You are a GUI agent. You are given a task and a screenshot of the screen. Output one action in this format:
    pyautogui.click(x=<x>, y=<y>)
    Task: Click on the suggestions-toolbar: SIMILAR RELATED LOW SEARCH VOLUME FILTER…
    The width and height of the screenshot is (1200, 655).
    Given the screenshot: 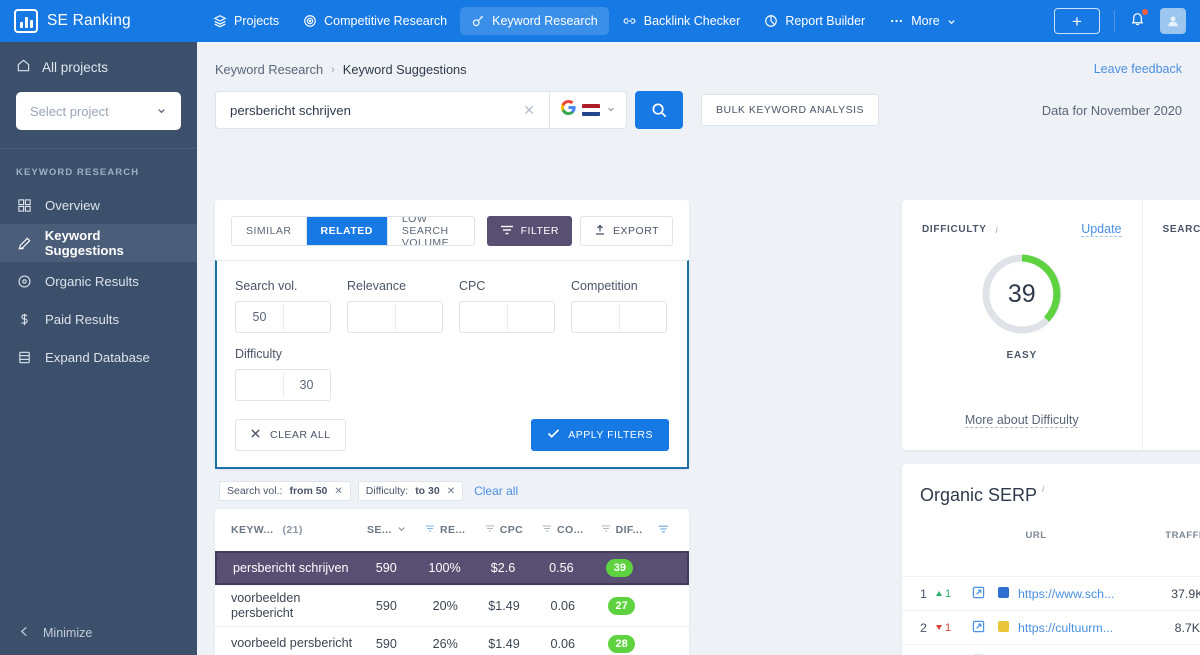 What is the action you would take?
    pyautogui.click(x=452, y=230)
    